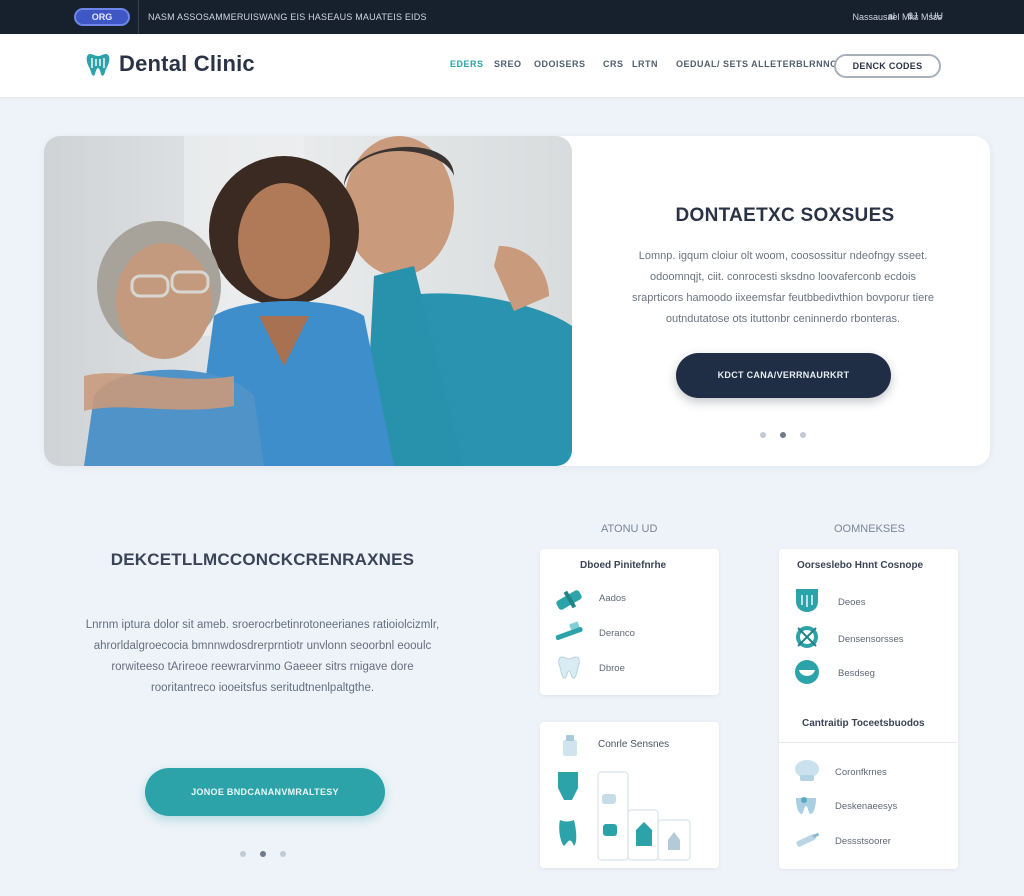  I want to click on section-title: DEKCETLLMCCONCKCRENRAXNES, so click(262, 559).